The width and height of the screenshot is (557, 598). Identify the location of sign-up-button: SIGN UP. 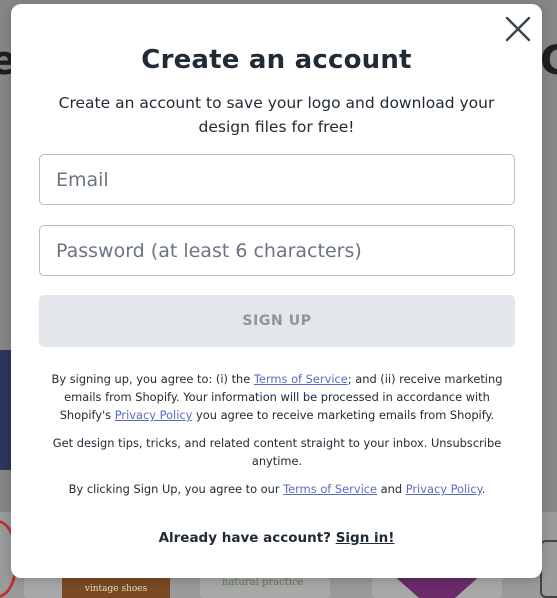
(277, 321).